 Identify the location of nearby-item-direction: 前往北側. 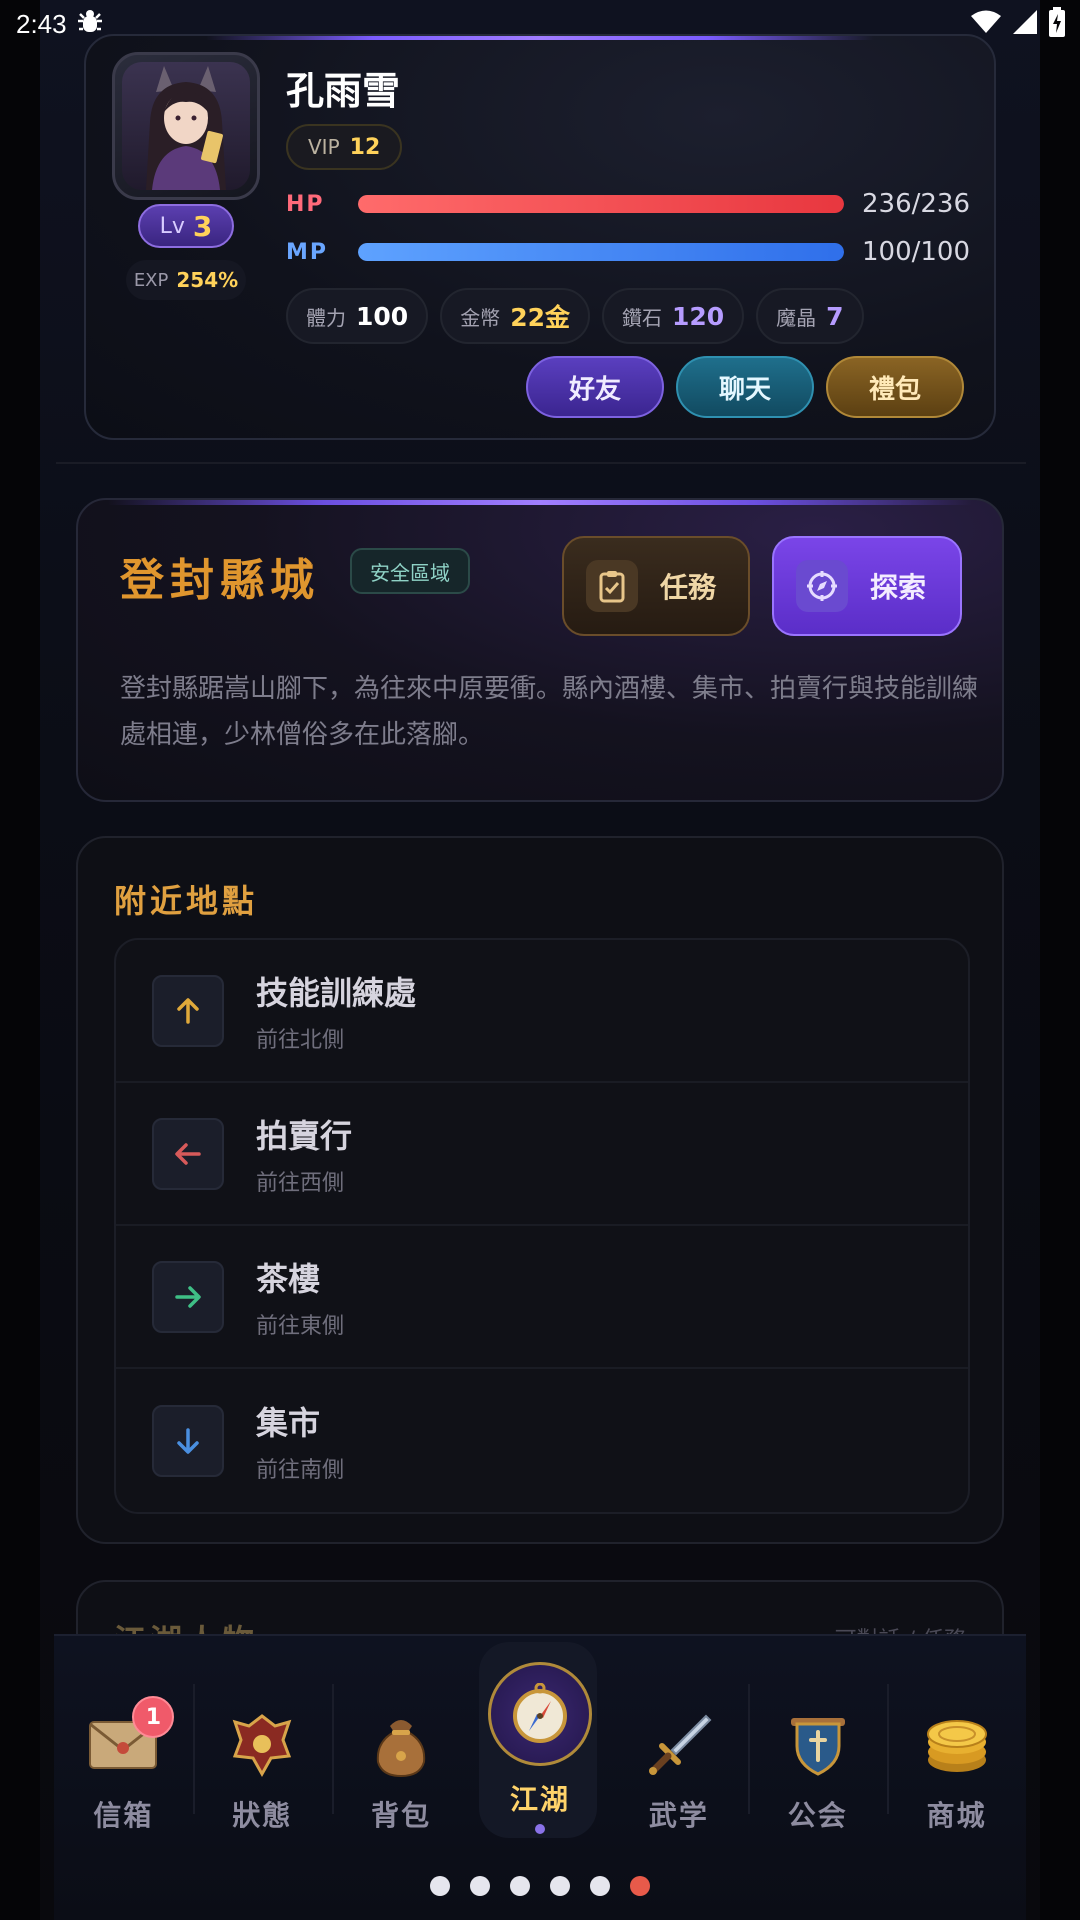
(300, 1040).